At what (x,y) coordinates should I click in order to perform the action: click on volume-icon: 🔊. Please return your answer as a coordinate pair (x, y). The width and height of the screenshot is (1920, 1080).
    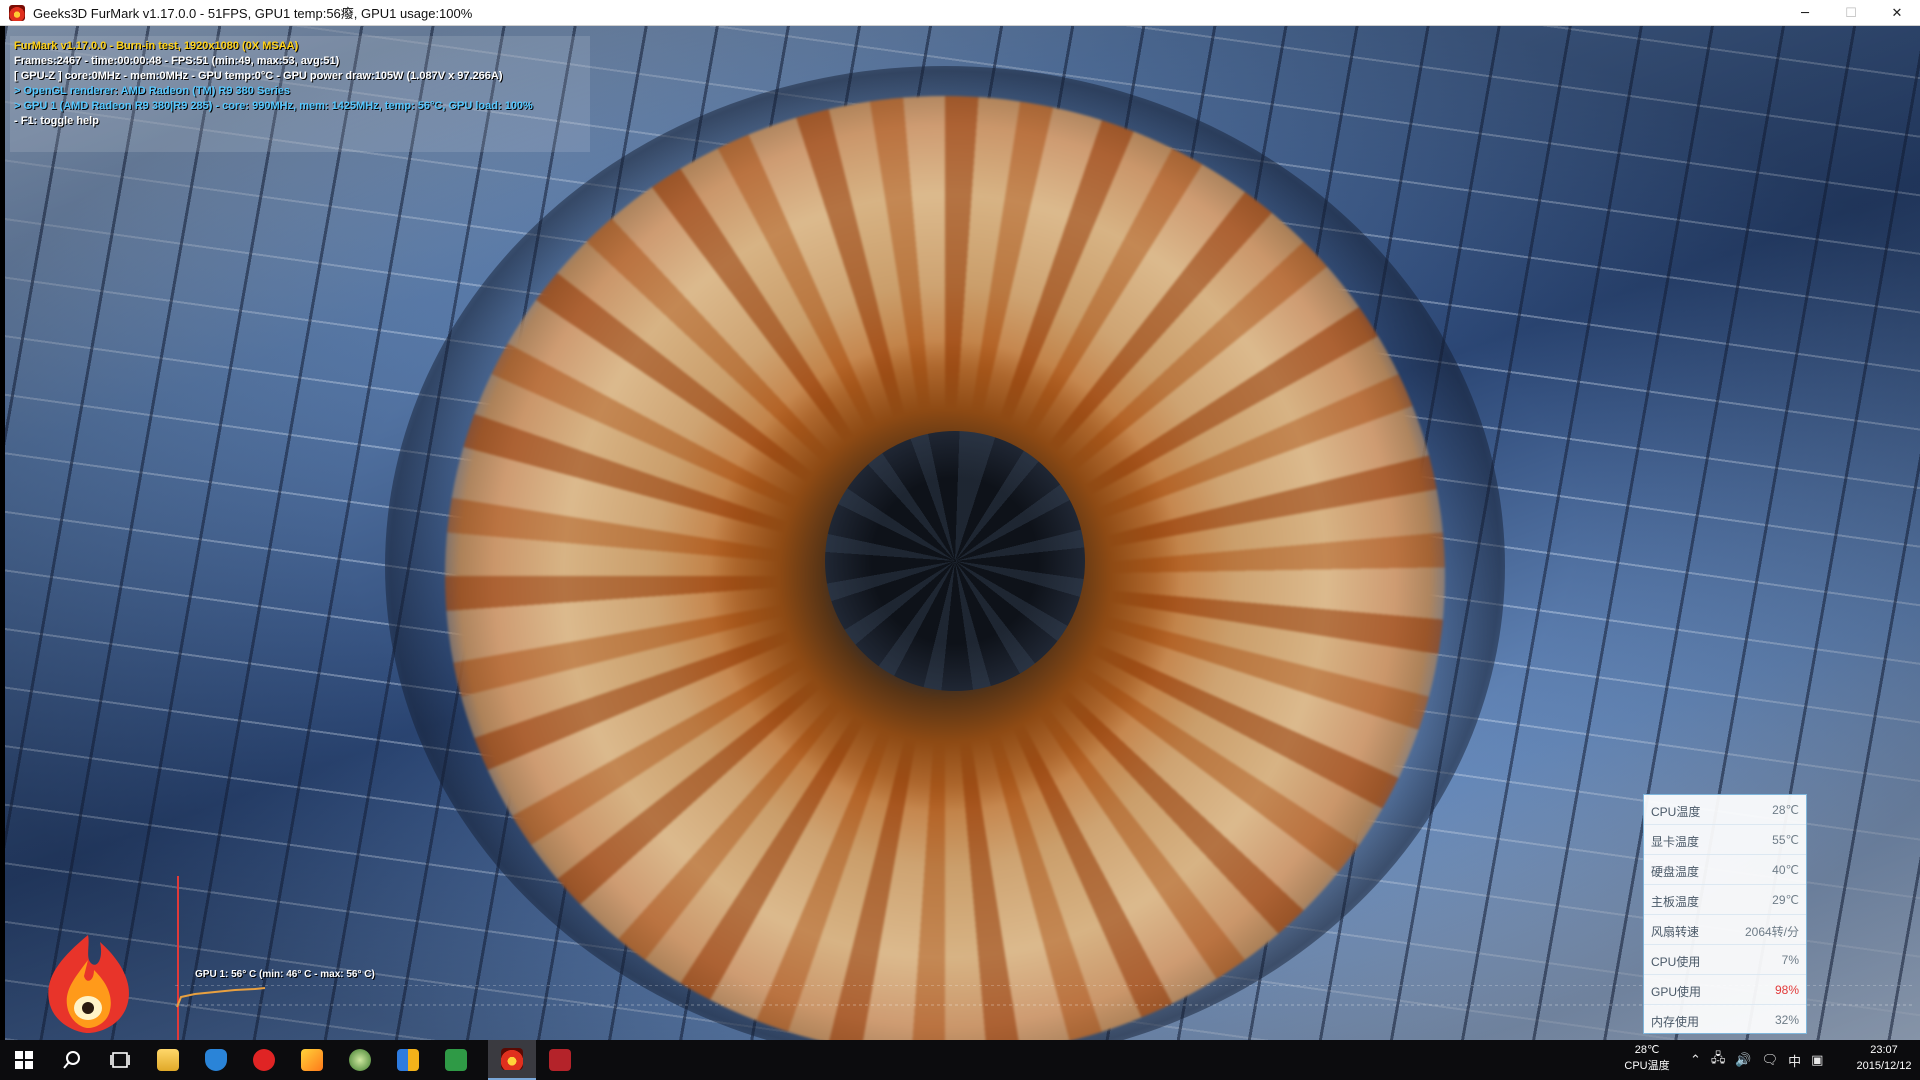
    Looking at the image, I should click on (1743, 1060).